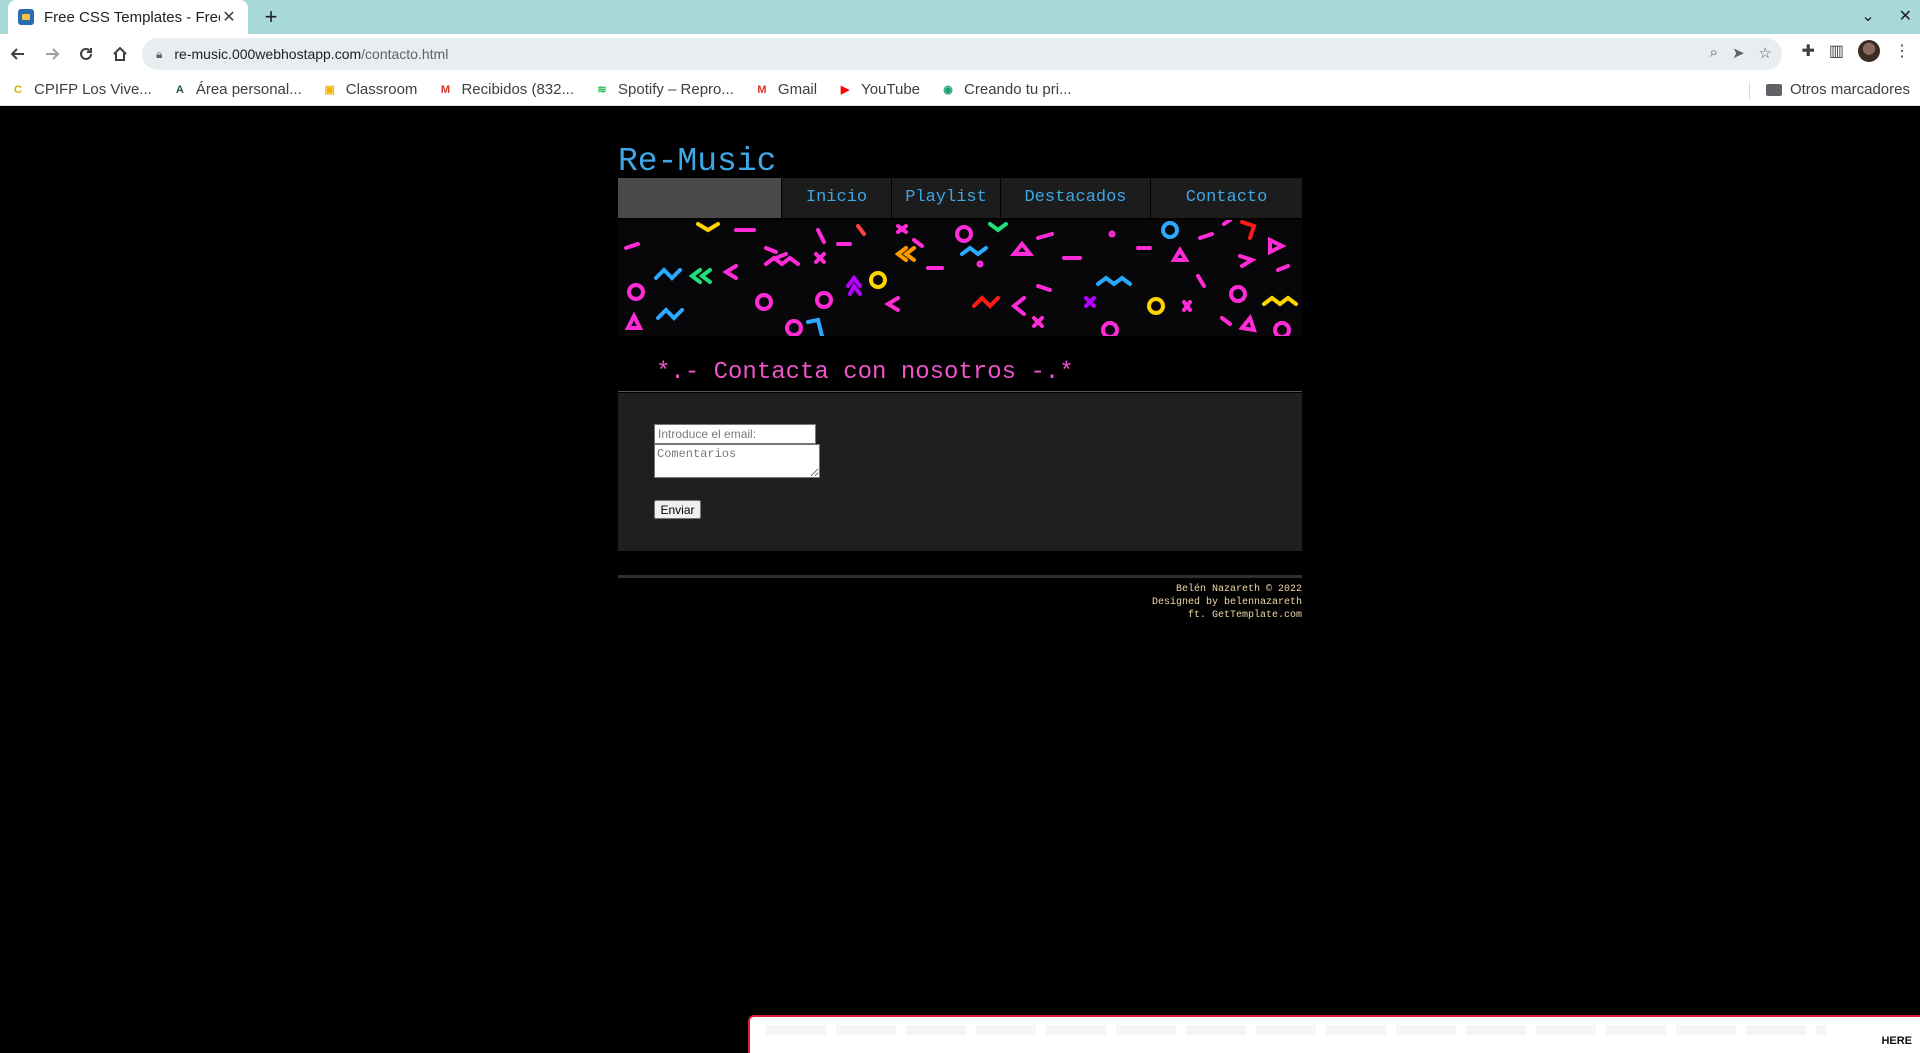 The image size is (1920, 1053). I want to click on extensions-puzzle-icon: ✚, so click(1807, 51).